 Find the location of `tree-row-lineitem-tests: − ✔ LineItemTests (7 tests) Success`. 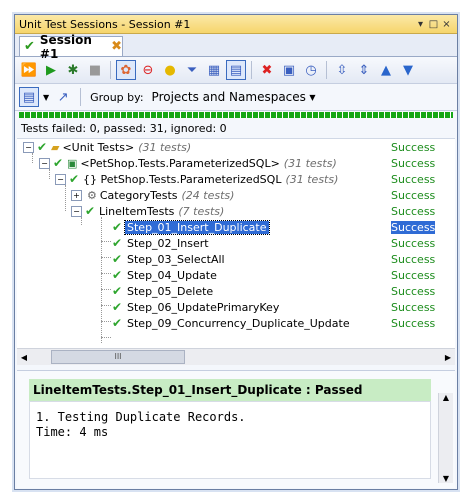

tree-row-lineitem-tests: − ✔ LineItemTests (7 tests) Success is located at coordinates (245, 211).